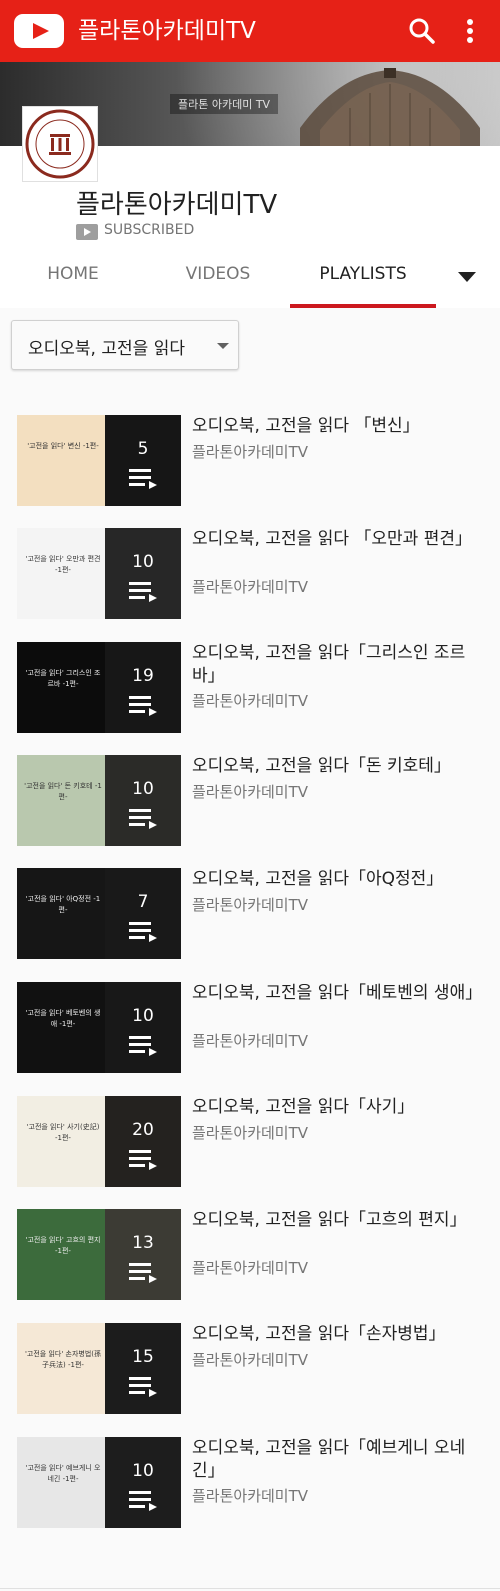 The image size is (500, 1591). I want to click on thumbnail-artwork: '고전을 읽다' 예브게니 오네긴 -1편-, so click(61, 1482).